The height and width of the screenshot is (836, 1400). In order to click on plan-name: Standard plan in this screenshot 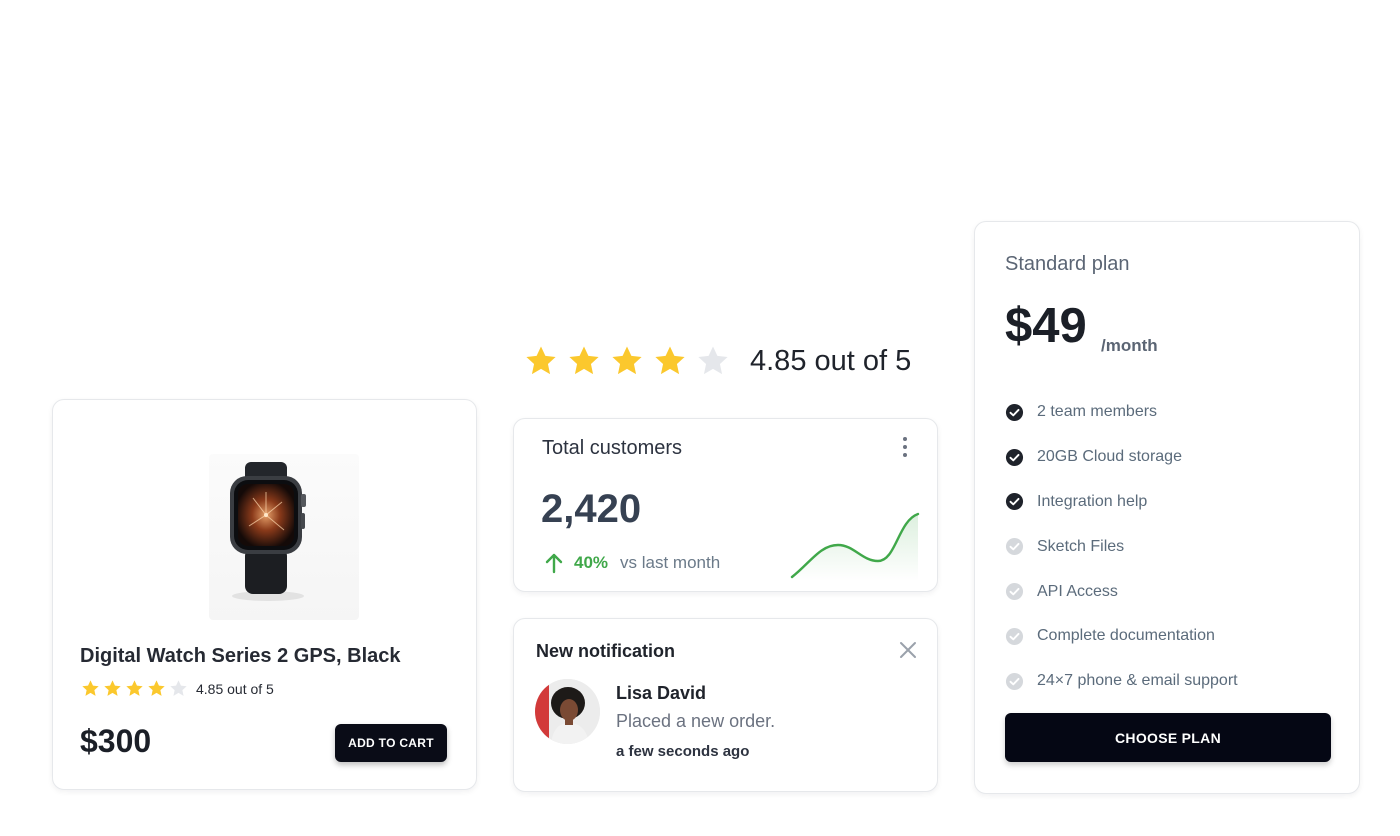, I will do `click(1067, 264)`.